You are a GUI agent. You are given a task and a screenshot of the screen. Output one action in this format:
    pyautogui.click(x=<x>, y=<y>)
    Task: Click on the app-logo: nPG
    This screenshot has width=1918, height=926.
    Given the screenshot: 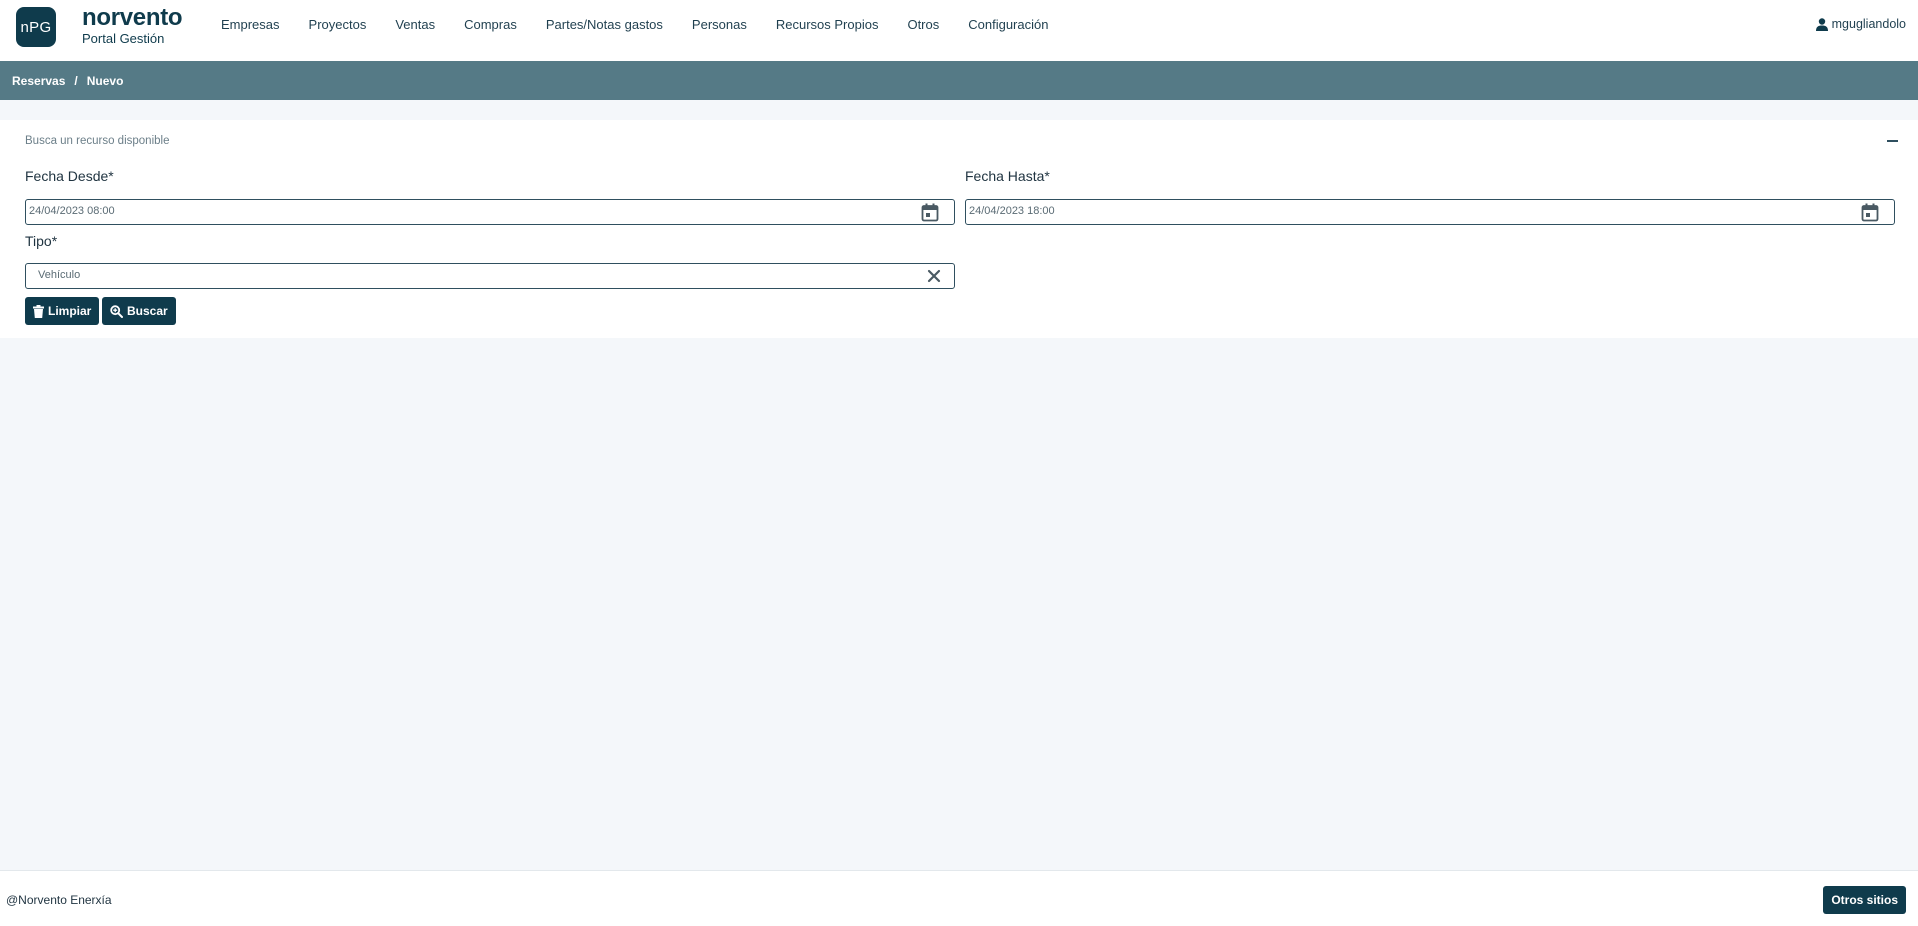 What is the action you would take?
    pyautogui.click(x=36, y=27)
    